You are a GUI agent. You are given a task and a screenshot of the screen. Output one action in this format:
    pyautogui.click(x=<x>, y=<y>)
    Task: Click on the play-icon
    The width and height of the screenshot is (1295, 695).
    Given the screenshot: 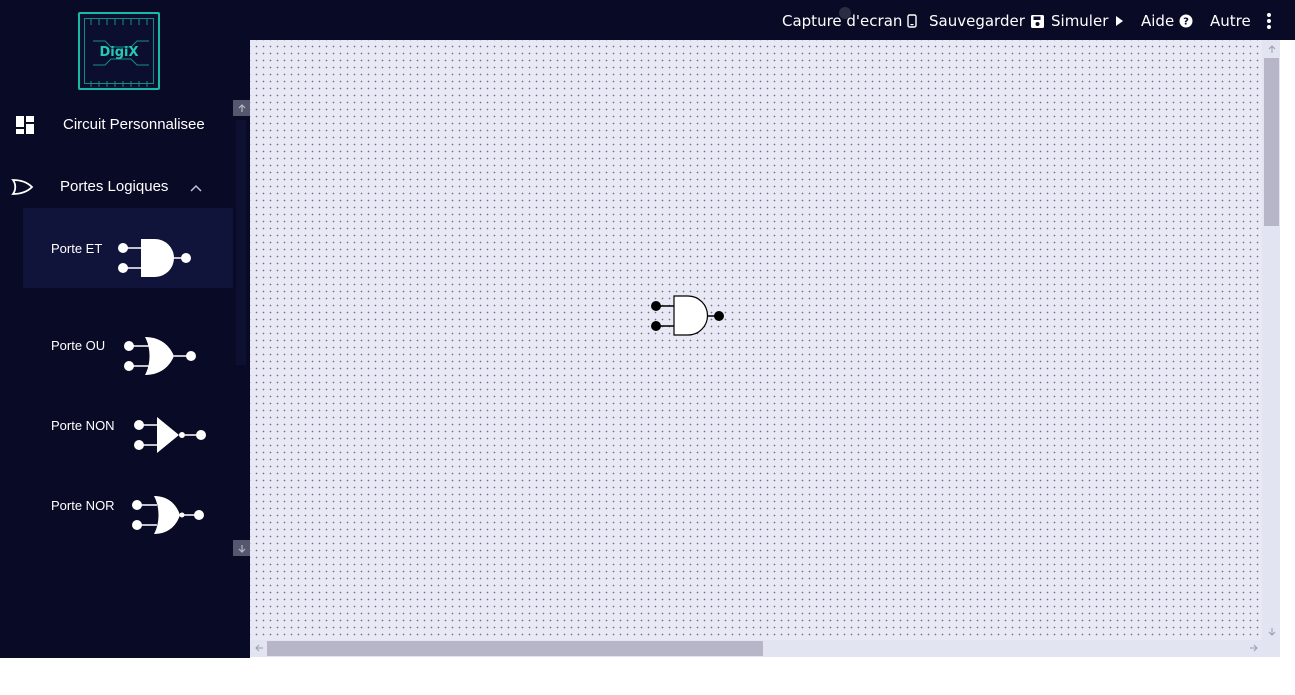 What is the action you would take?
    pyautogui.click(x=1119, y=21)
    